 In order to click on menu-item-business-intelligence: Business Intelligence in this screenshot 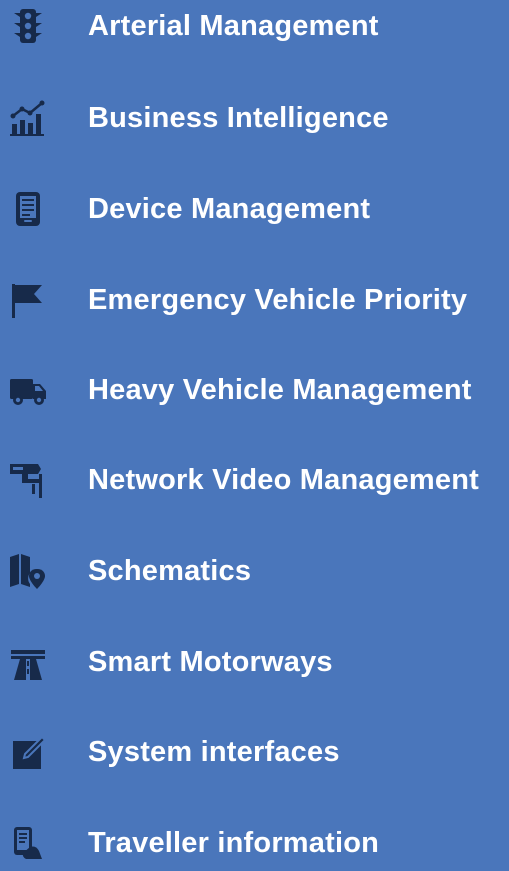, I will do `click(254, 118)`.